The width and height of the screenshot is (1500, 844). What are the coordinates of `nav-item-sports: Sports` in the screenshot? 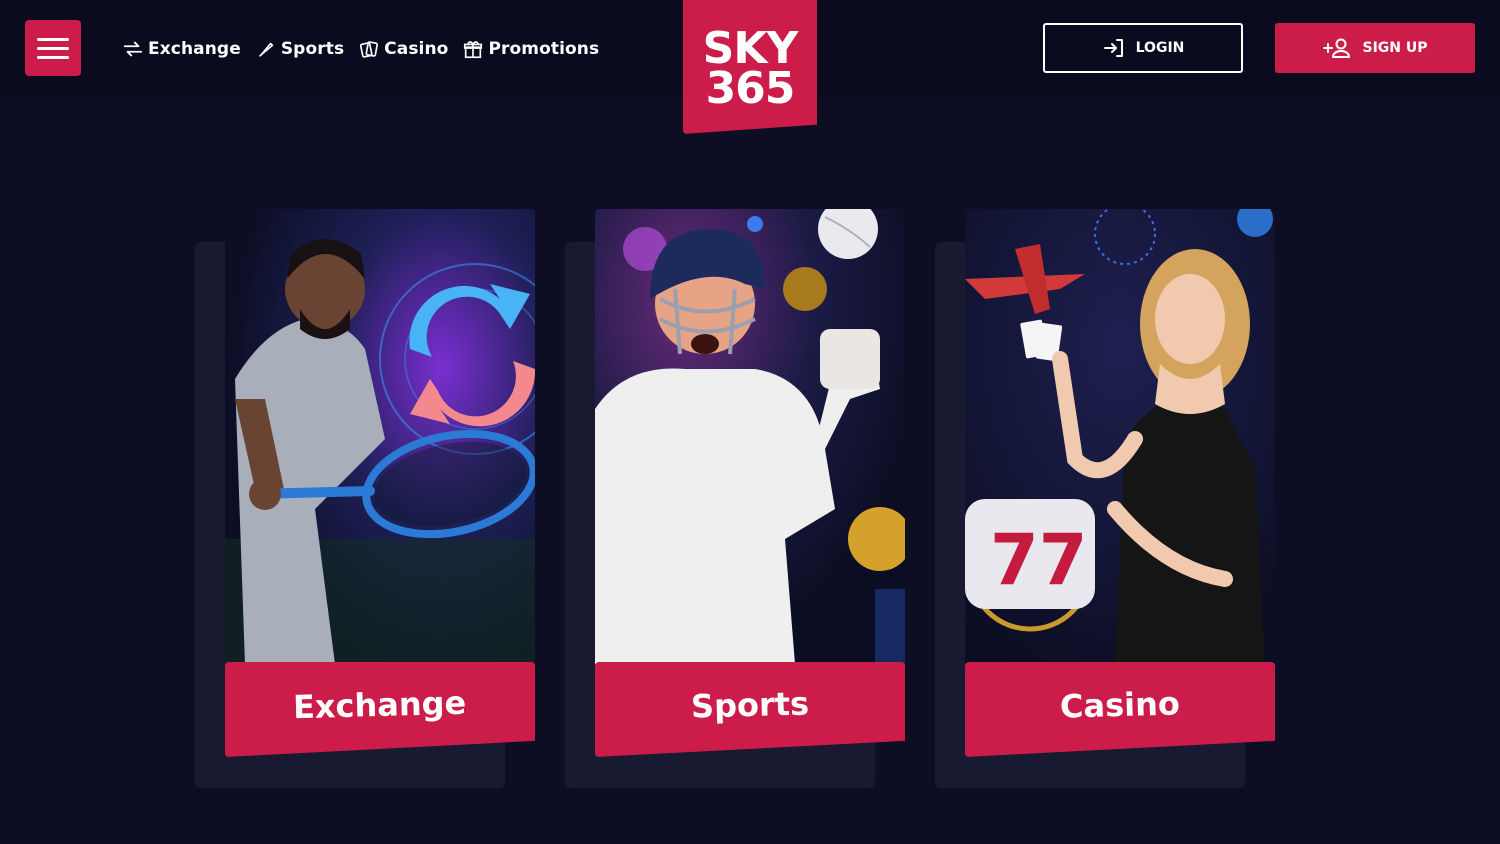 It's located at (299, 49).